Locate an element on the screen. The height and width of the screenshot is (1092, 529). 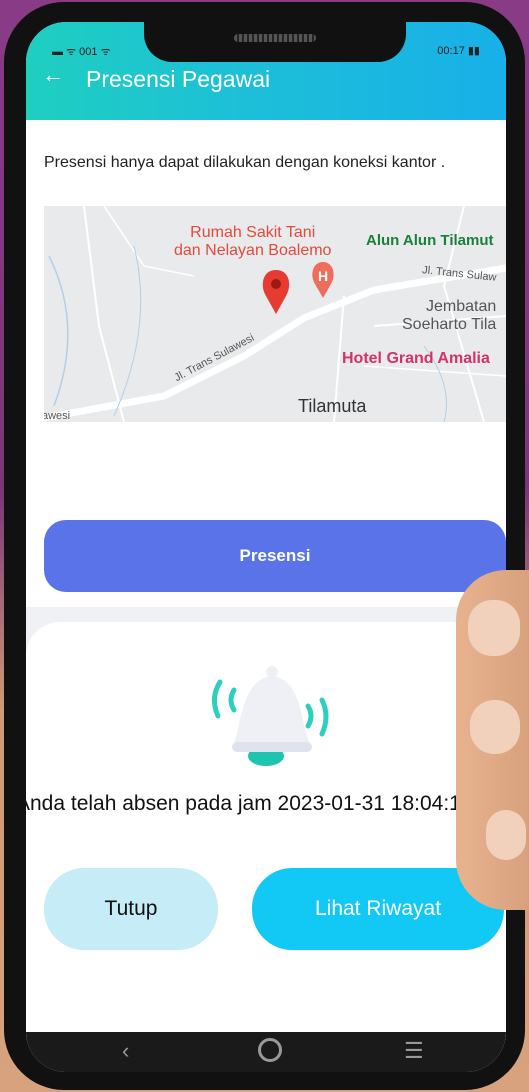
system-nav-bar: ‹ ☰ is located at coordinates (266, 1052).